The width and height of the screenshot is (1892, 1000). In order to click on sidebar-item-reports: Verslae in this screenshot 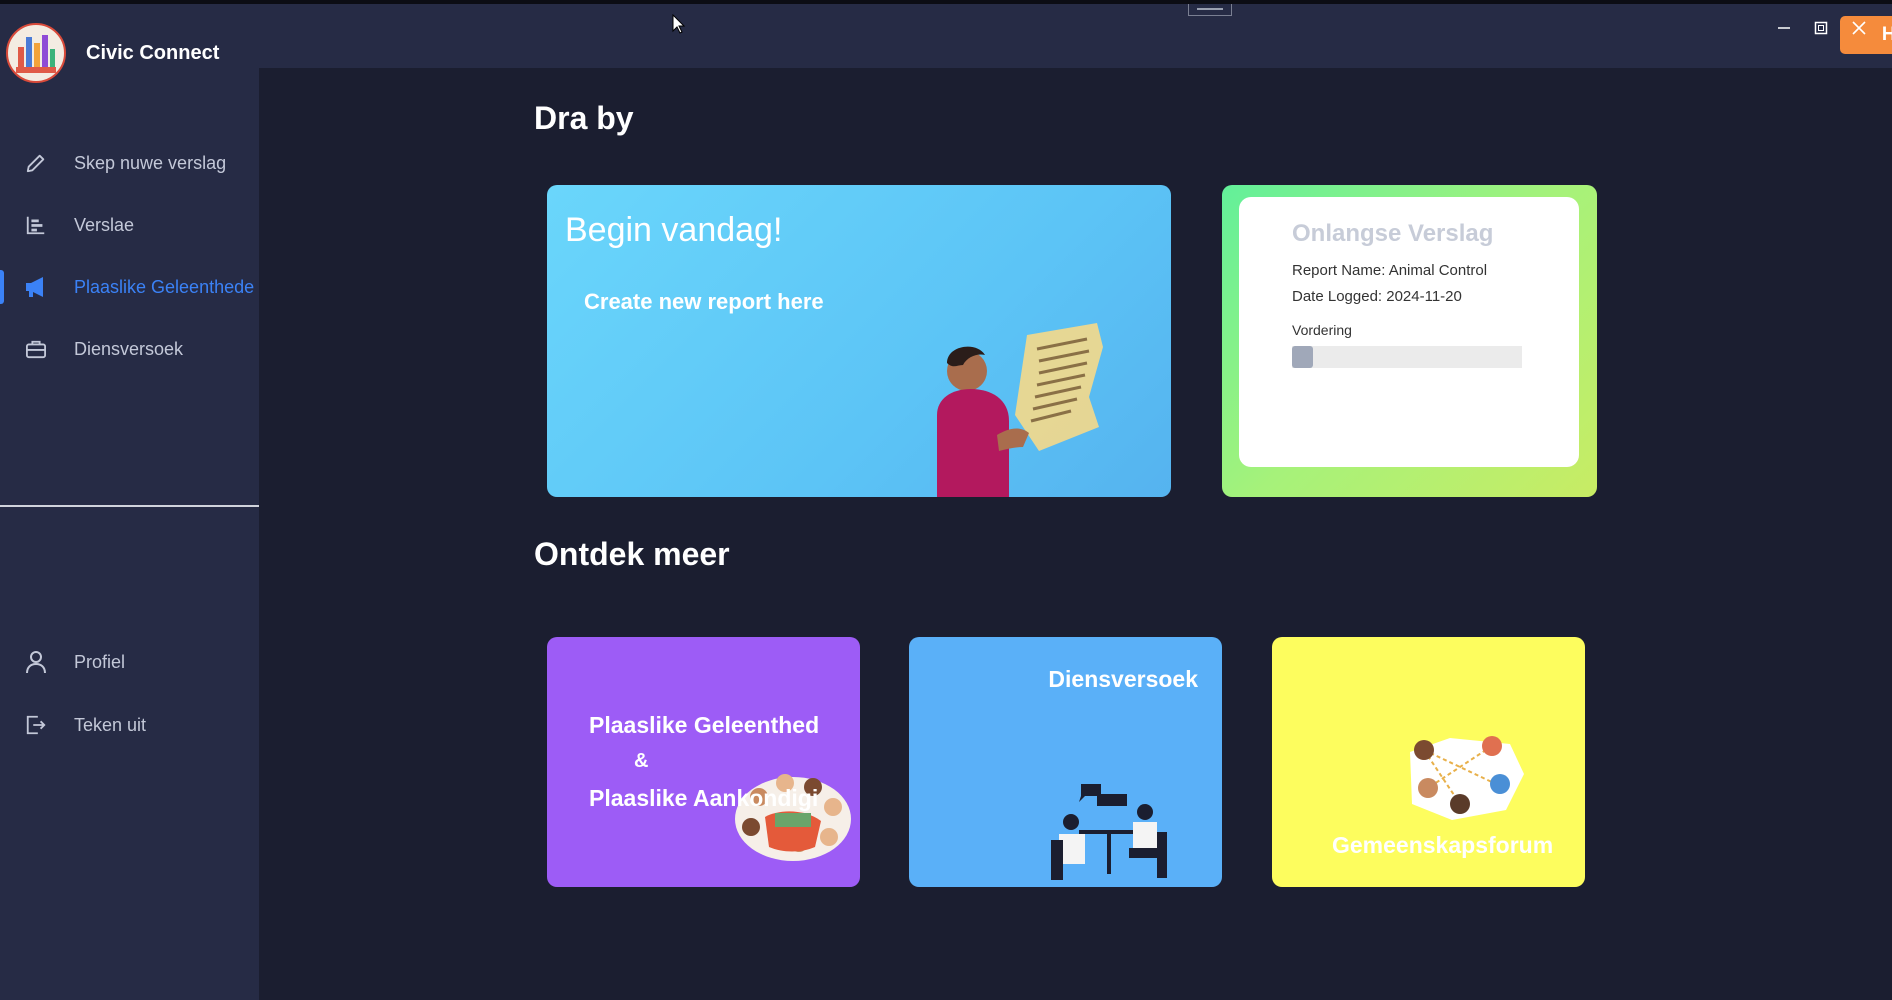, I will do `click(129, 225)`.